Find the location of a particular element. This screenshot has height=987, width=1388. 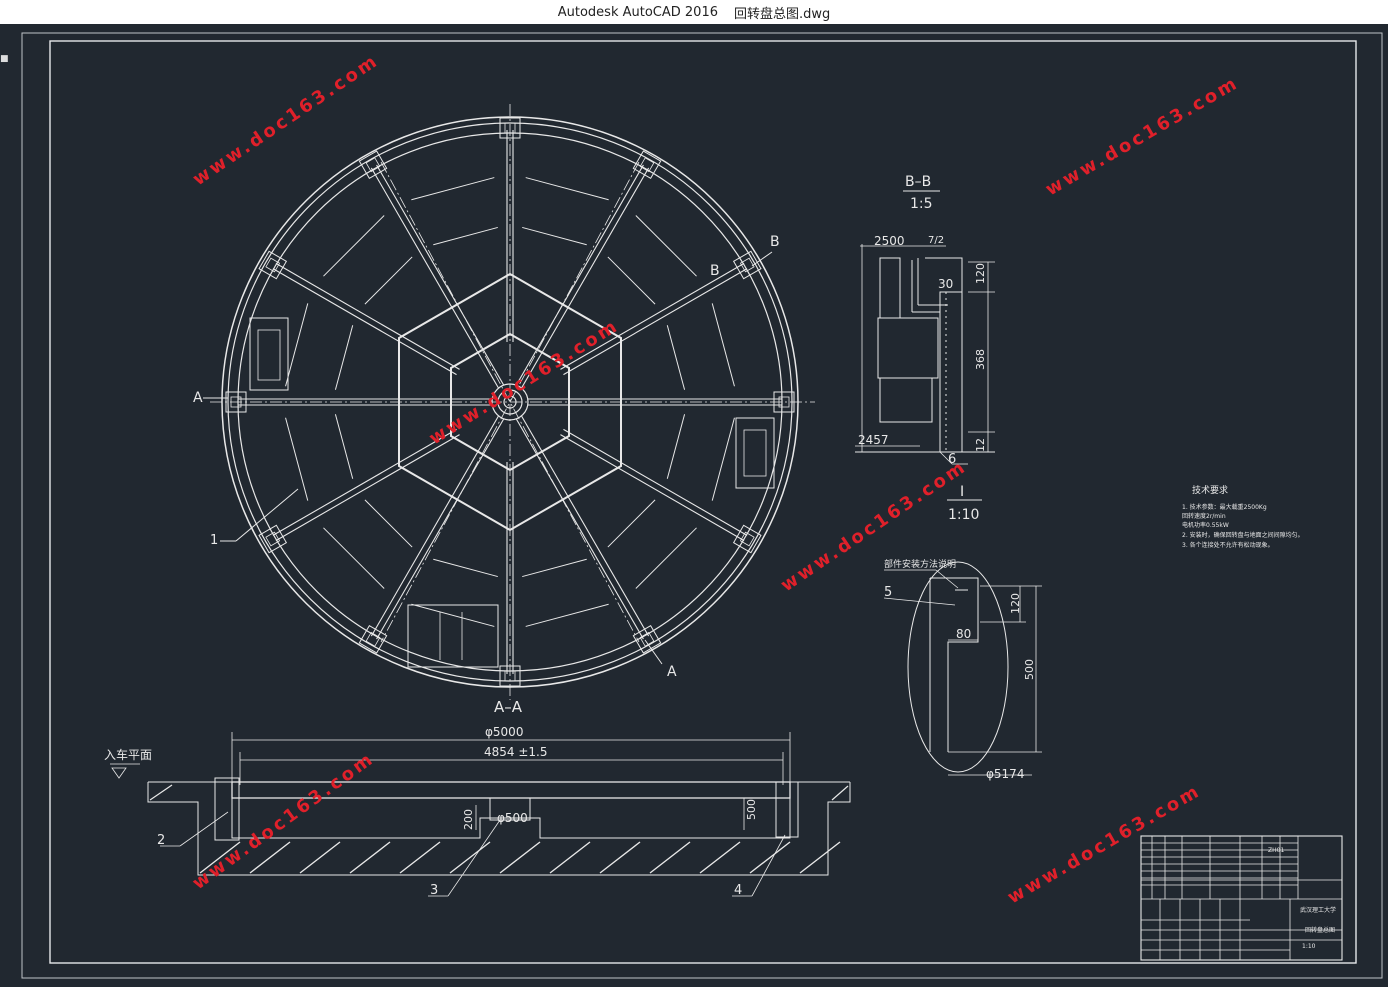

tech-req-line-2: 回转速度2r/min is located at coordinates (1204, 516).